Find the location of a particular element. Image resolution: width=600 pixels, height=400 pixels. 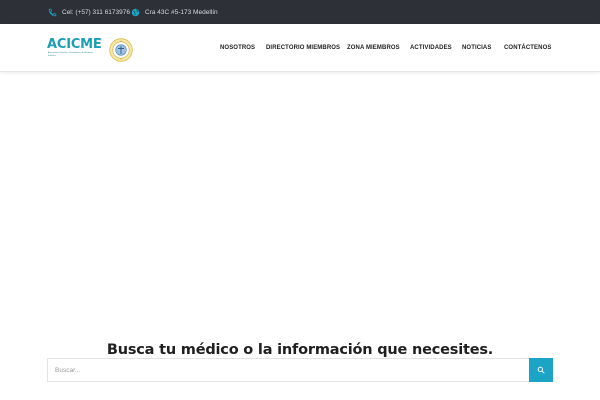

globe-icon is located at coordinates (135, 12).